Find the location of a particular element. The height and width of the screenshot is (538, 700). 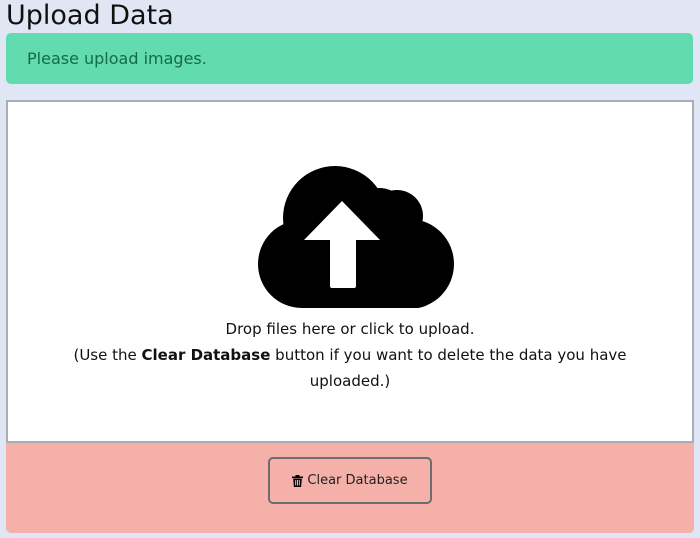

dropzone-primary-text: Drop files here or click to upload. is located at coordinates (350, 329).